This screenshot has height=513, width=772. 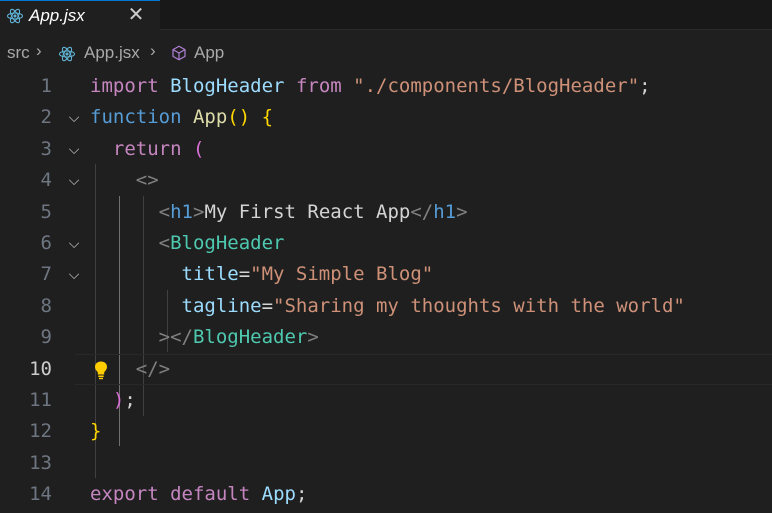 I want to click on line-number: 1, so click(x=46, y=86).